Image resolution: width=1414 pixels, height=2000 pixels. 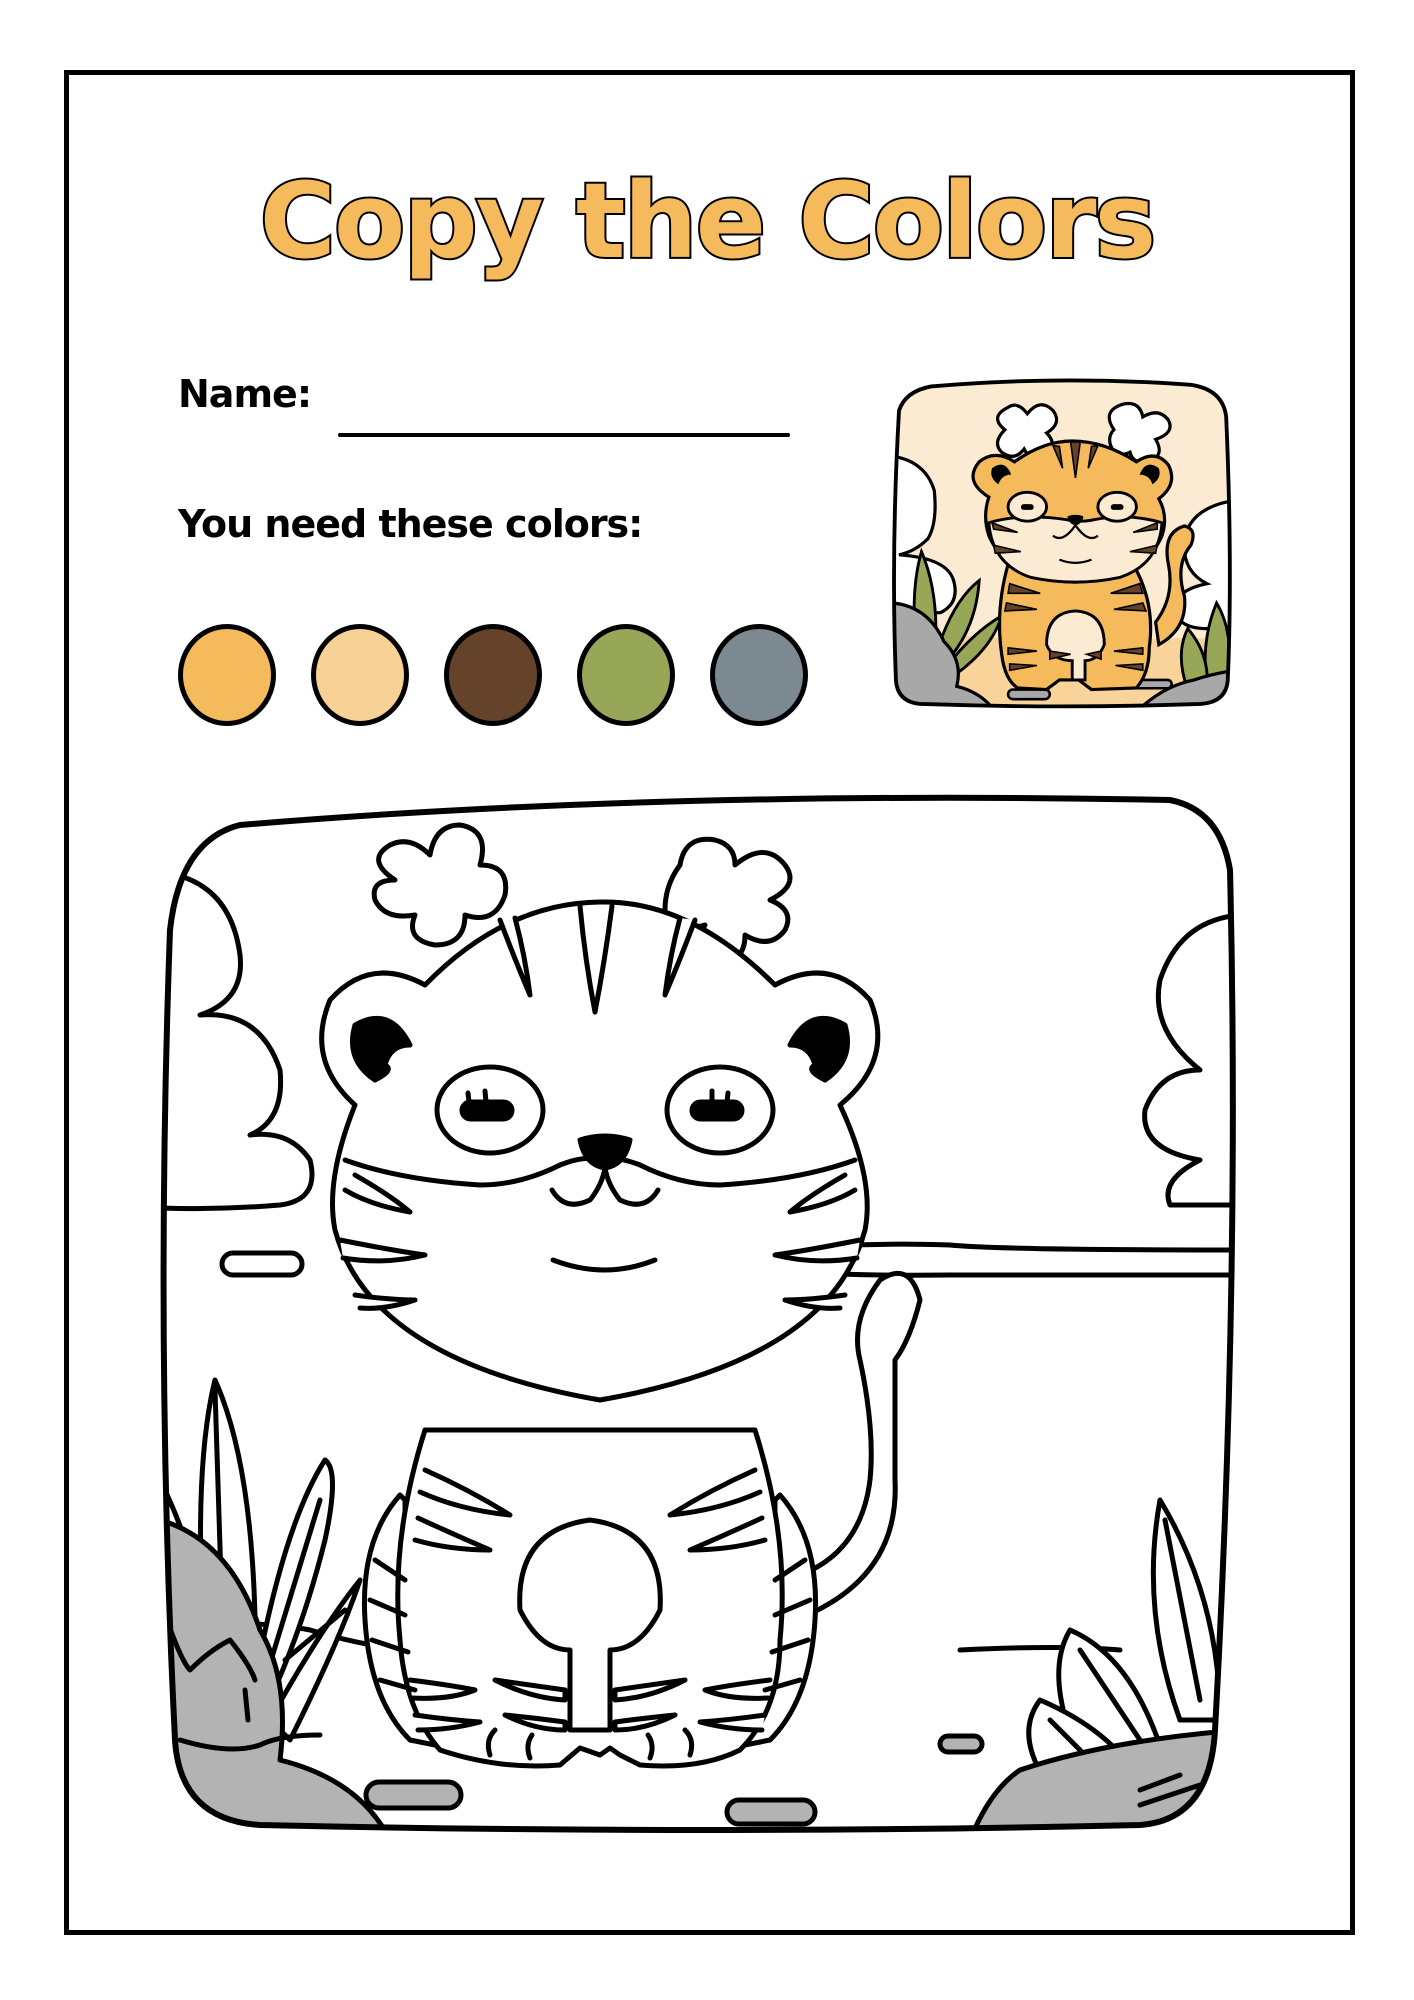 I want to click on flower-cloud-left, so click(x=440, y=885).